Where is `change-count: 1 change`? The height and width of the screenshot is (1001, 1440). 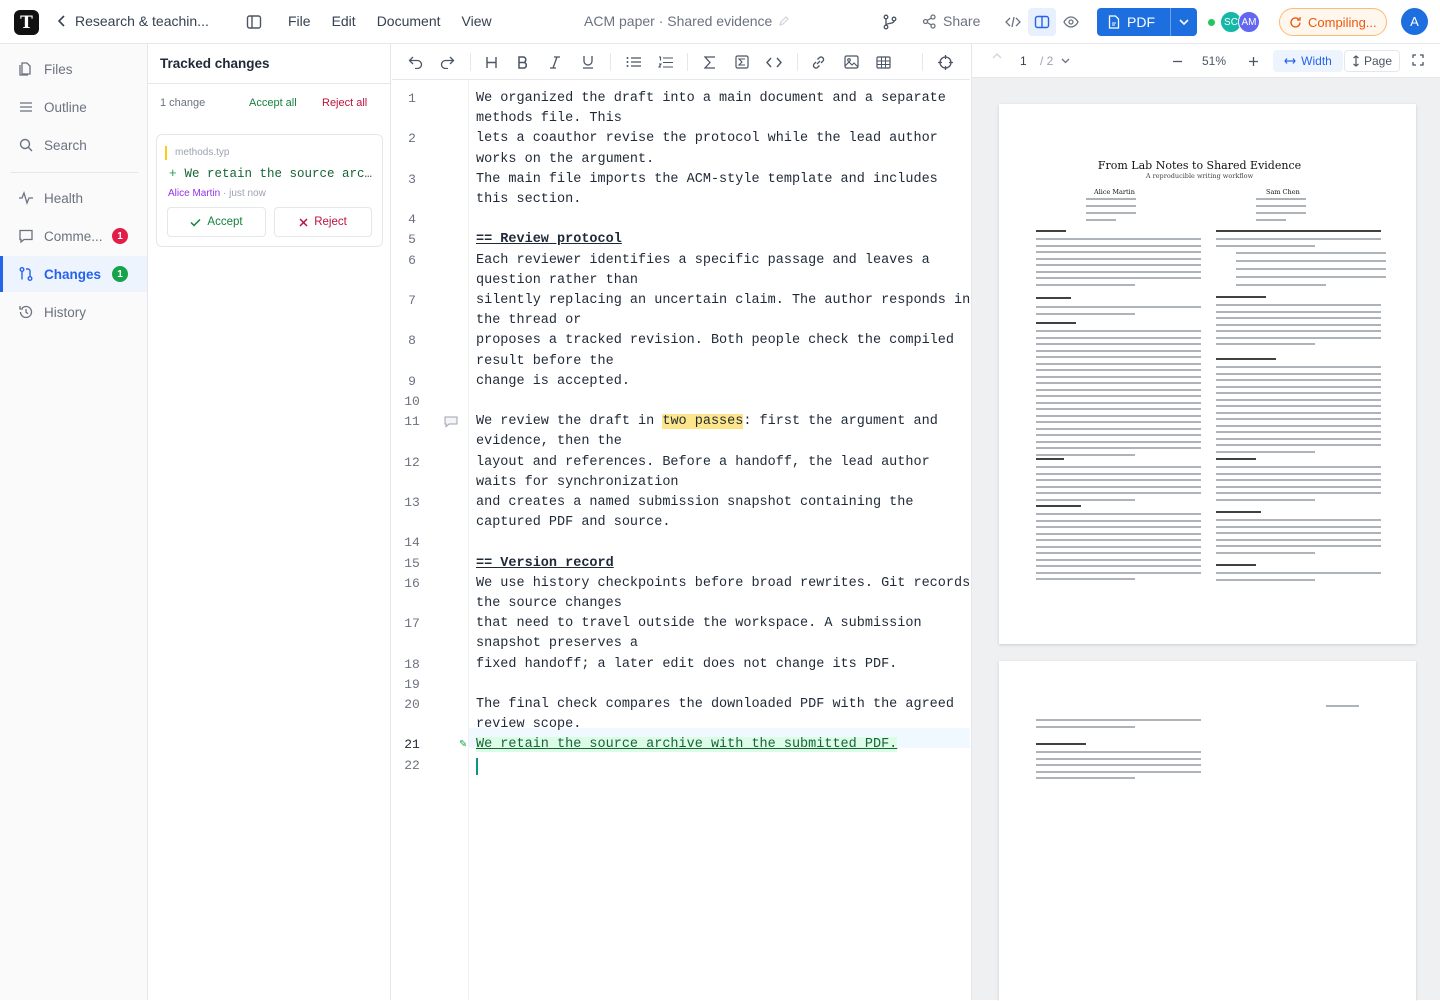 change-count: 1 change is located at coordinates (183, 103).